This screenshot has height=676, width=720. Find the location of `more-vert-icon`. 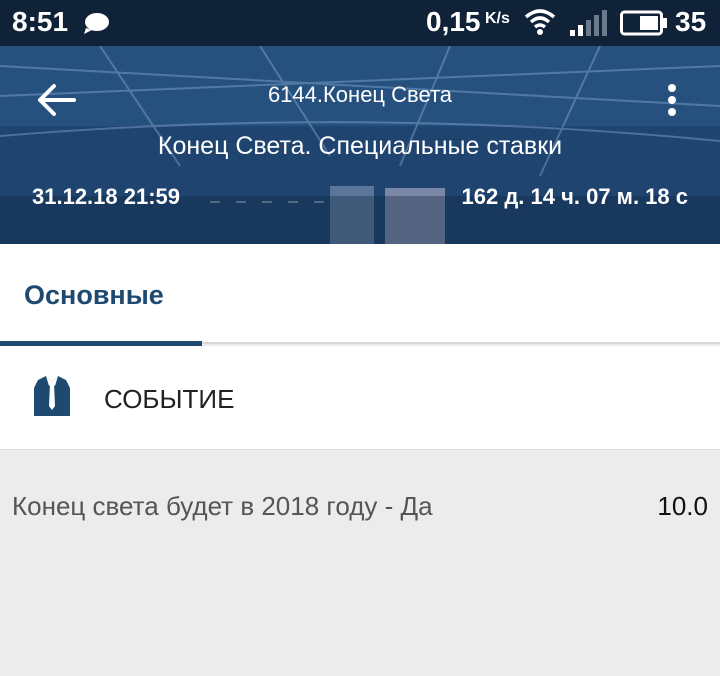

more-vert-icon is located at coordinates (672, 100).